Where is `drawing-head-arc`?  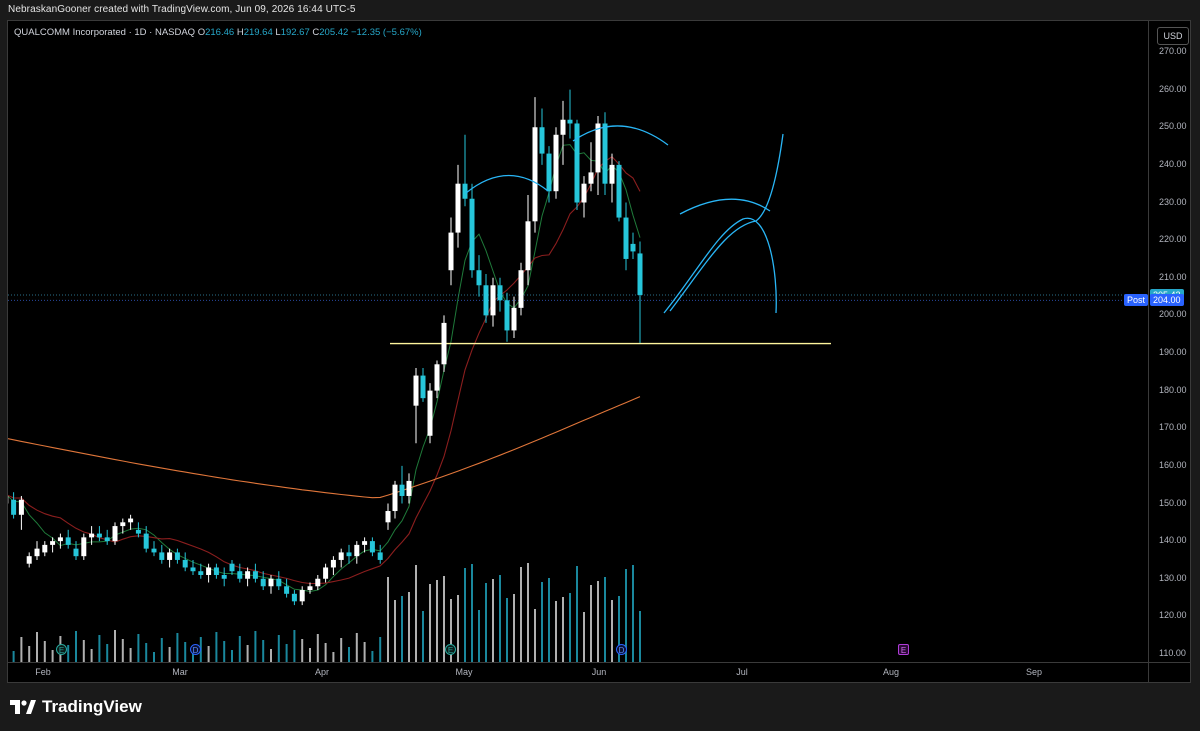
drawing-head-arc is located at coordinates (620, 135).